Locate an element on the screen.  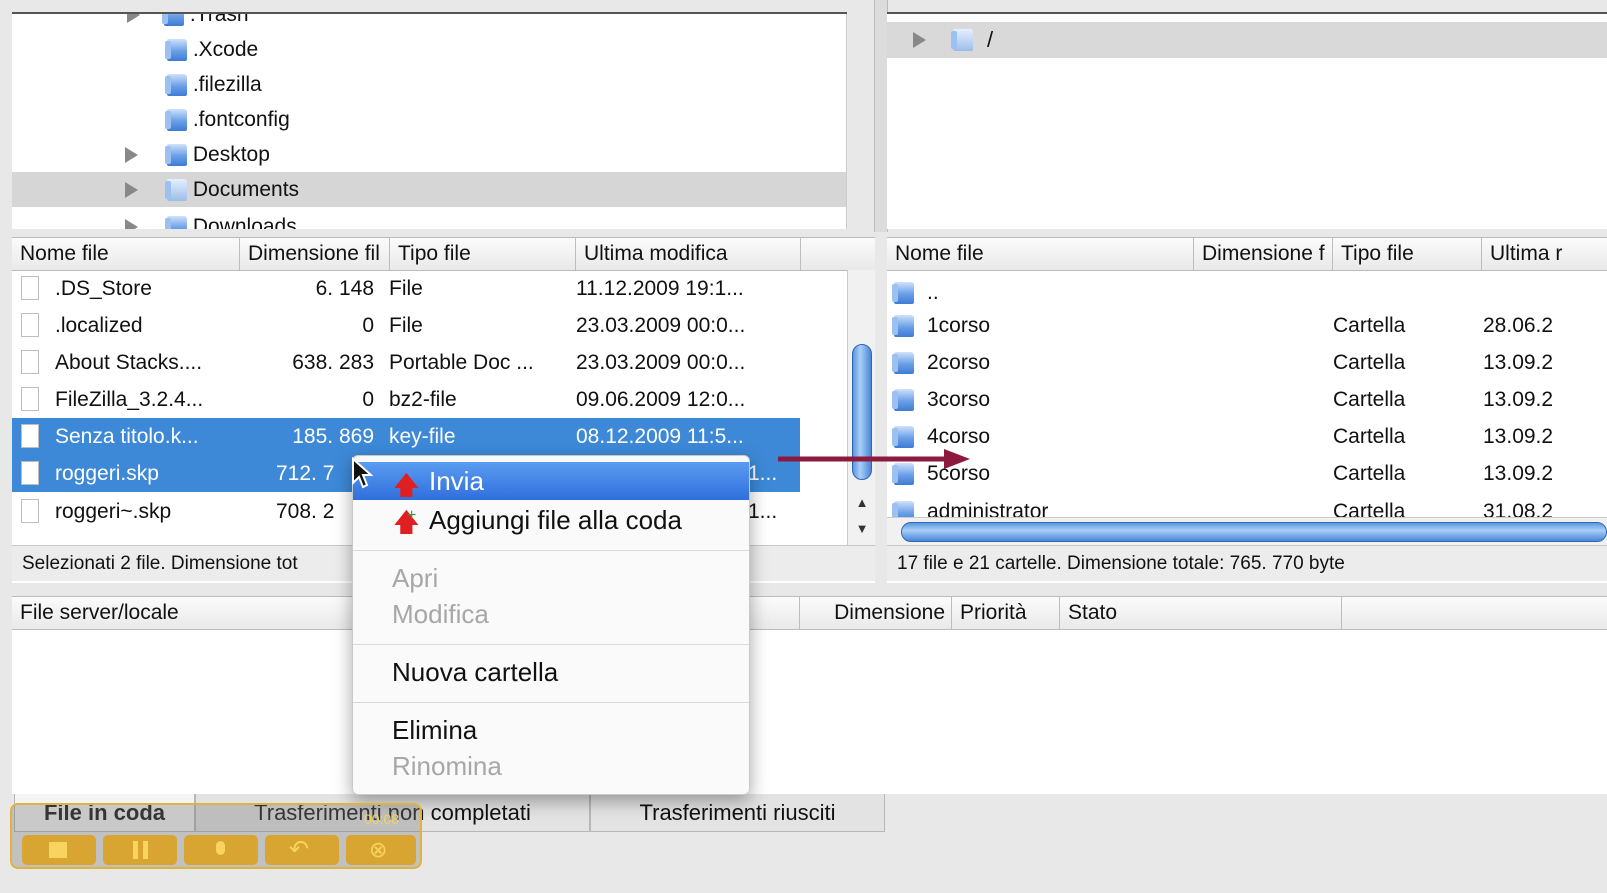
tree-item: Desktop is located at coordinates (429, 154).